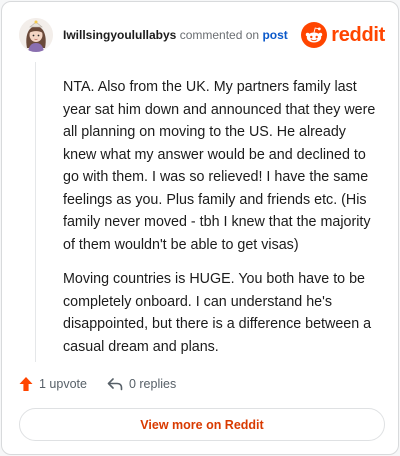 The height and width of the screenshot is (456, 400). I want to click on username-link: Iwillsingyoulullabys, so click(119, 35).